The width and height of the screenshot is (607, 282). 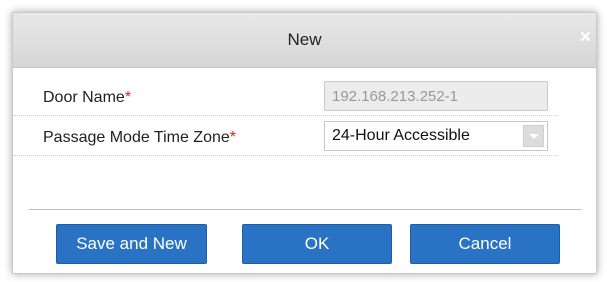 I want to click on close-icon: ×, so click(x=585, y=38).